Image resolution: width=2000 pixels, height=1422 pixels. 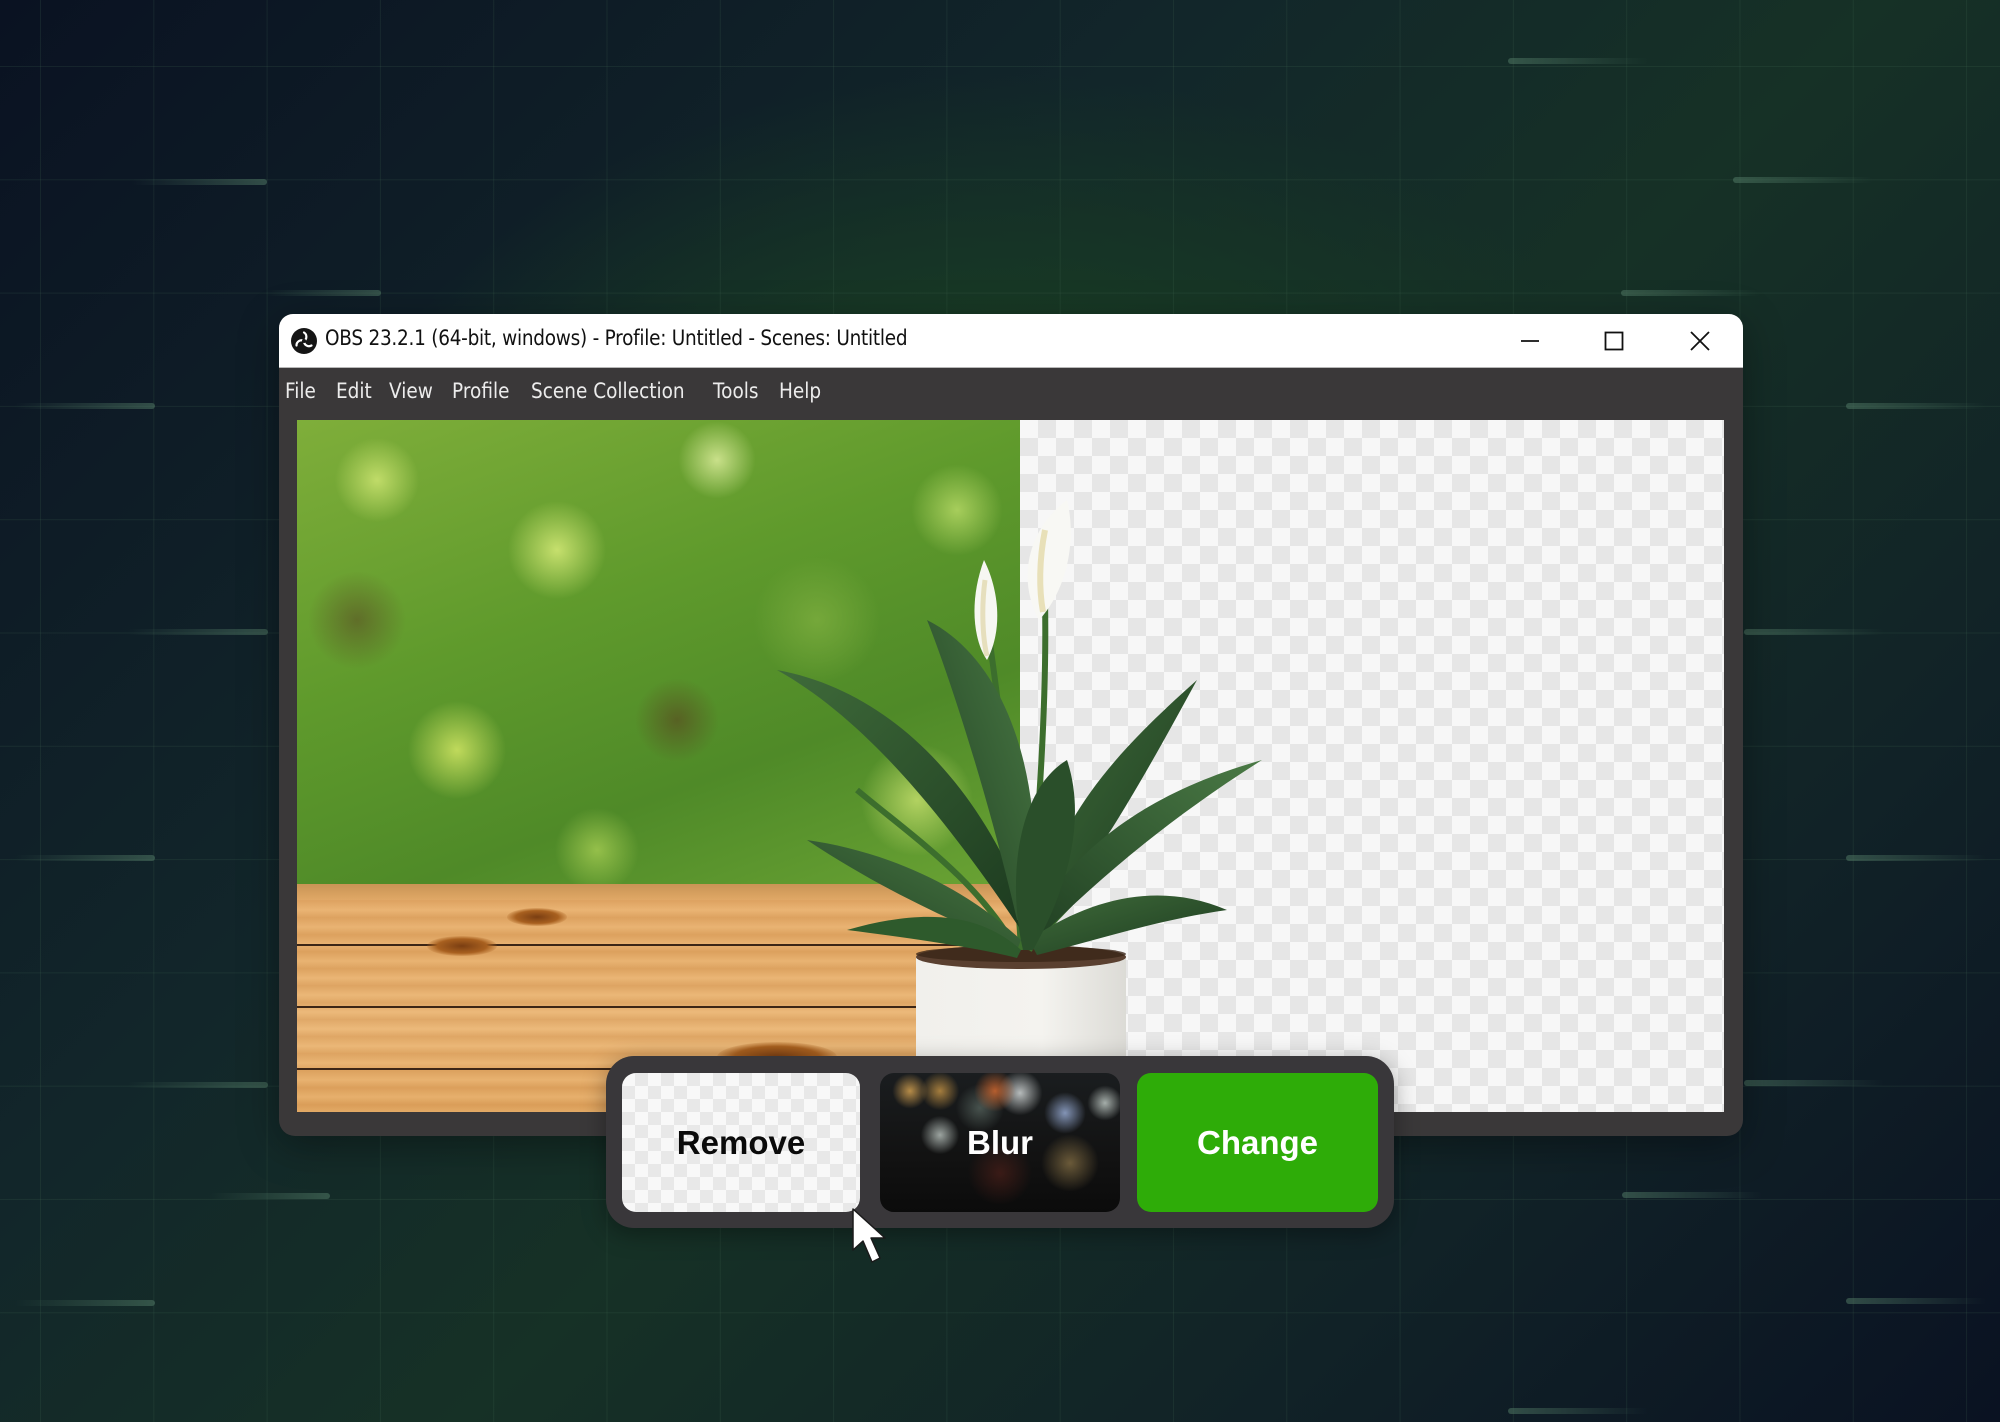 I want to click on remove-background-button: Remove, so click(x=741, y=1142).